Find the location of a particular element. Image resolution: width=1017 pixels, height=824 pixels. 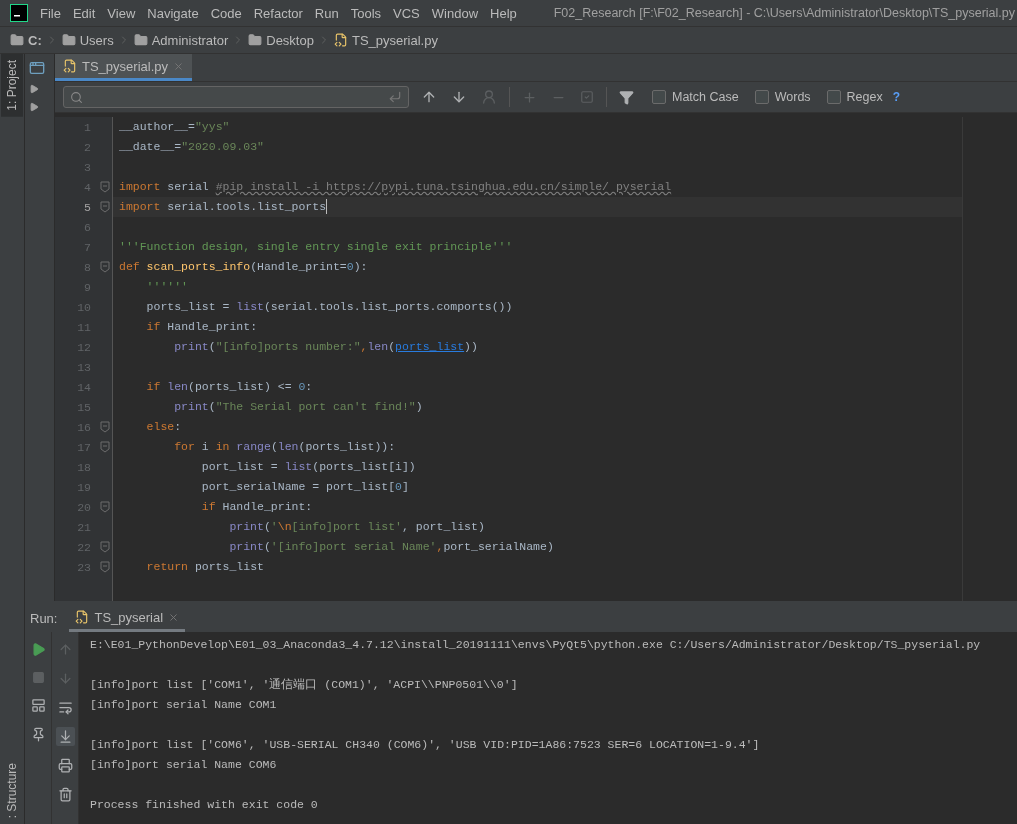

search-field is located at coordinates (236, 97).